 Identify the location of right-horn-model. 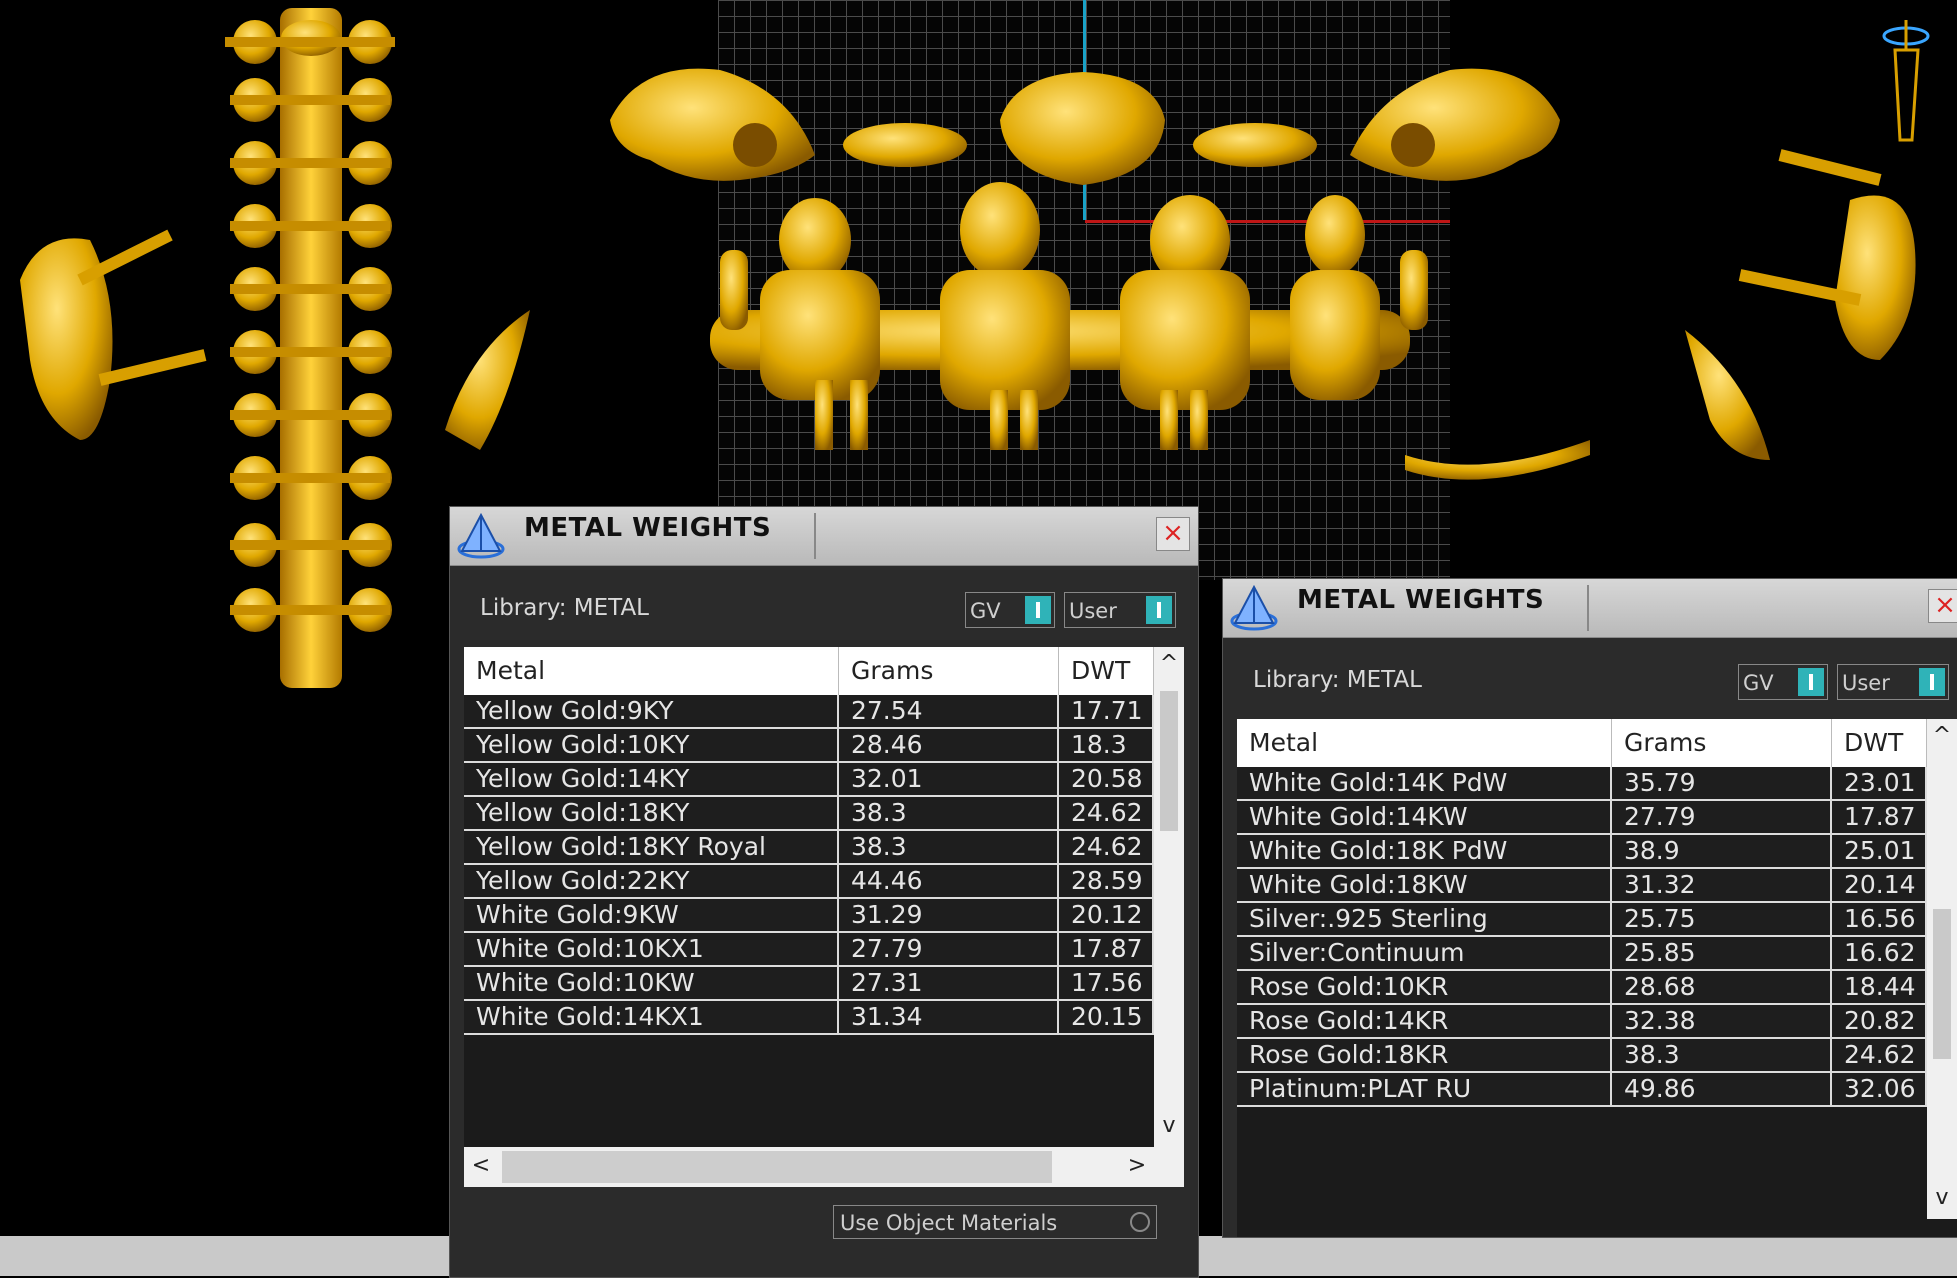
(1727, 395).